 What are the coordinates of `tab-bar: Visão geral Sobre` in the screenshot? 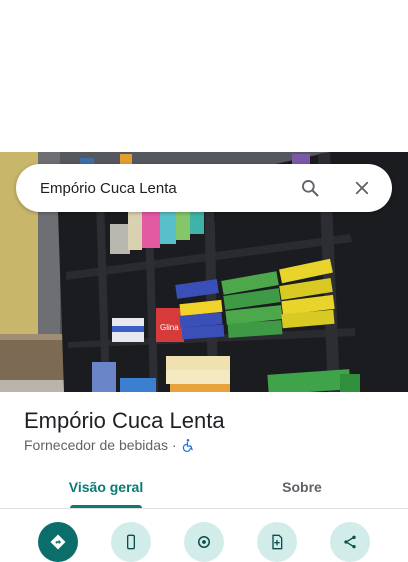 It's located at (204, 487).